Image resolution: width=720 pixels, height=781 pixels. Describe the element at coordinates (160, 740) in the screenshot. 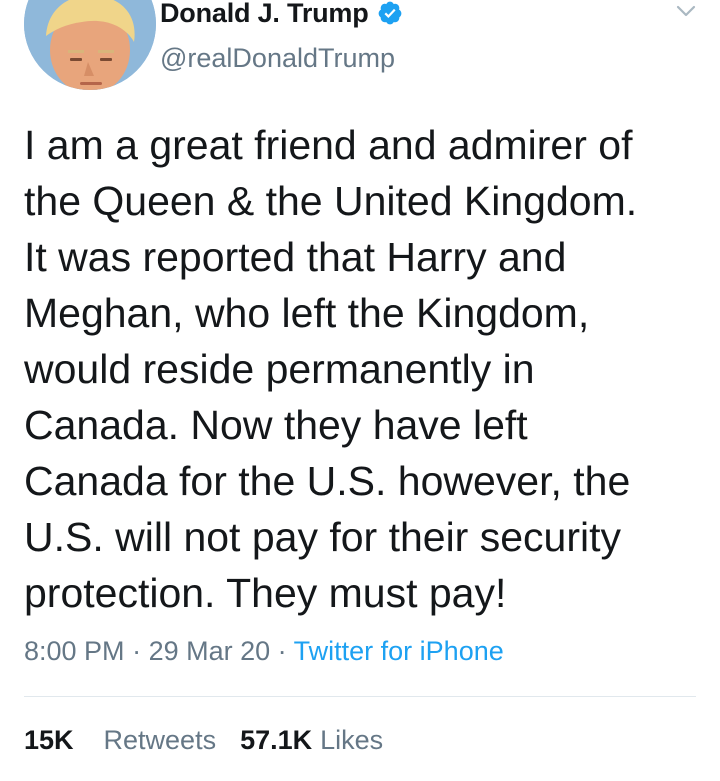

I see `retweets-label: Retweets` at that location.